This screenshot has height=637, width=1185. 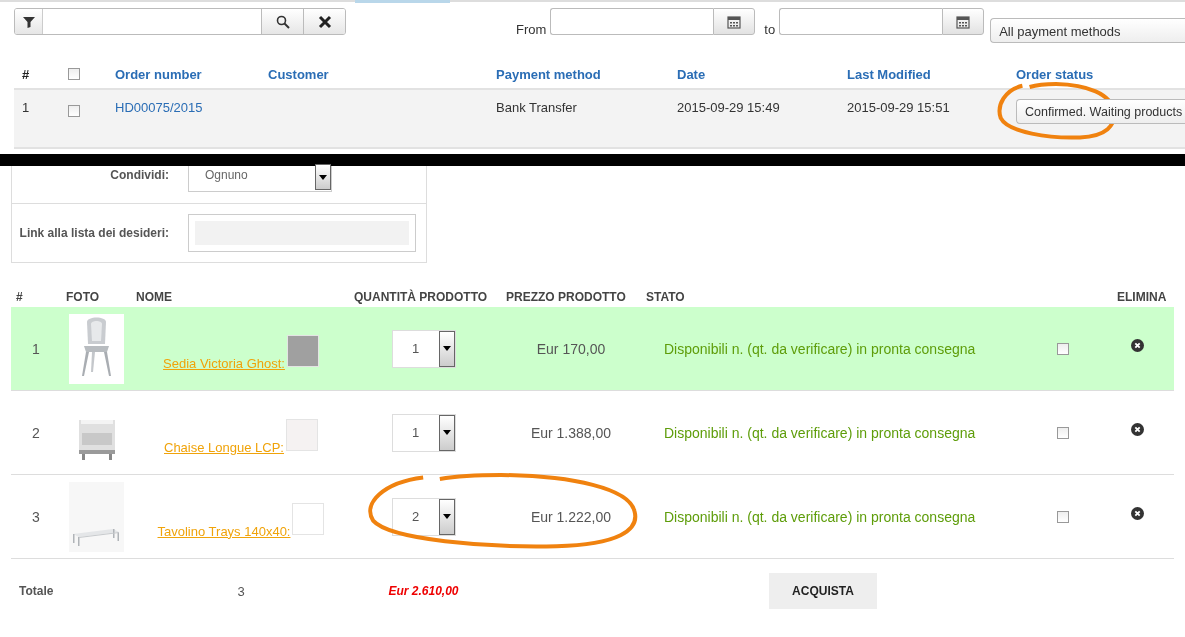 What do you see at coordinates (571, 432) in the screenshot?
I see `table-cell: Eur 1.388,00` at bounding box center [571, 432].